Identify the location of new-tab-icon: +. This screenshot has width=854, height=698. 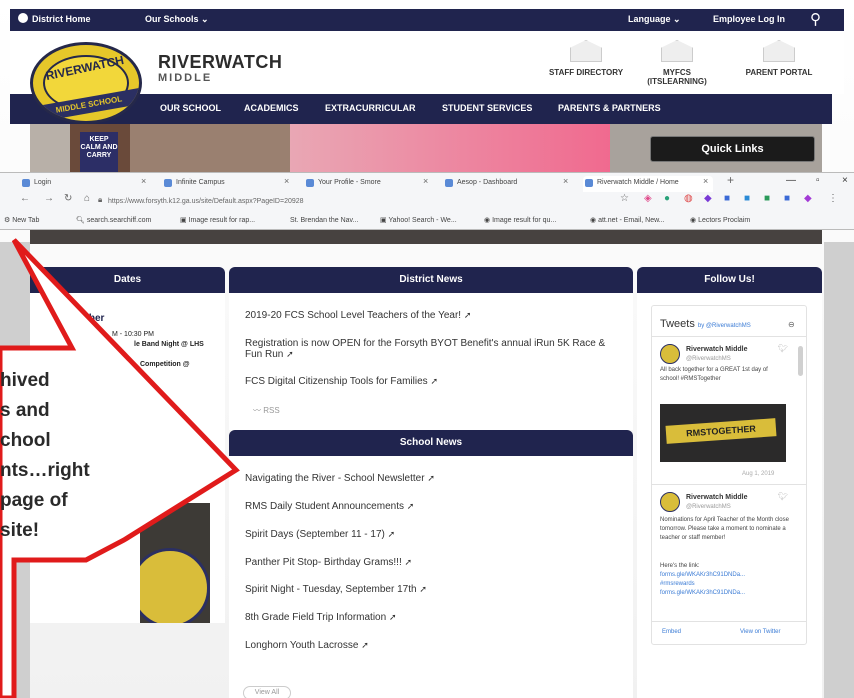
(730, 180).